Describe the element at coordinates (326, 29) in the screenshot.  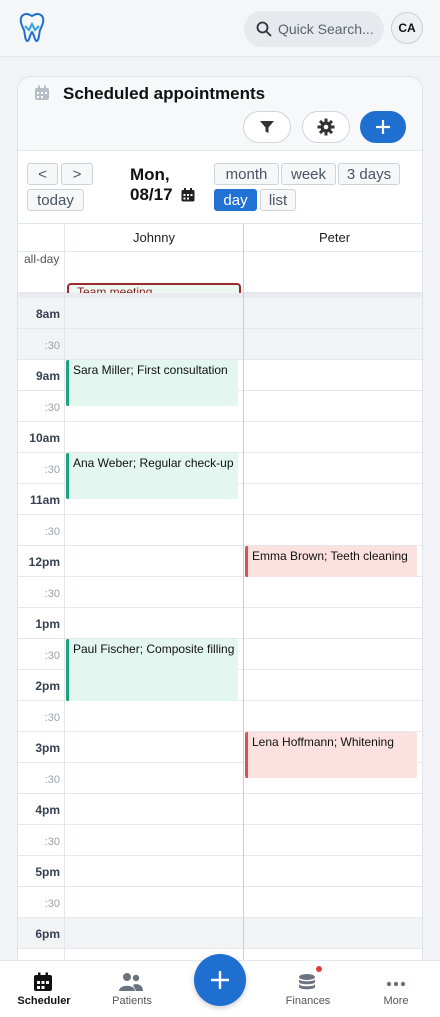
I see `search-input` at that location.